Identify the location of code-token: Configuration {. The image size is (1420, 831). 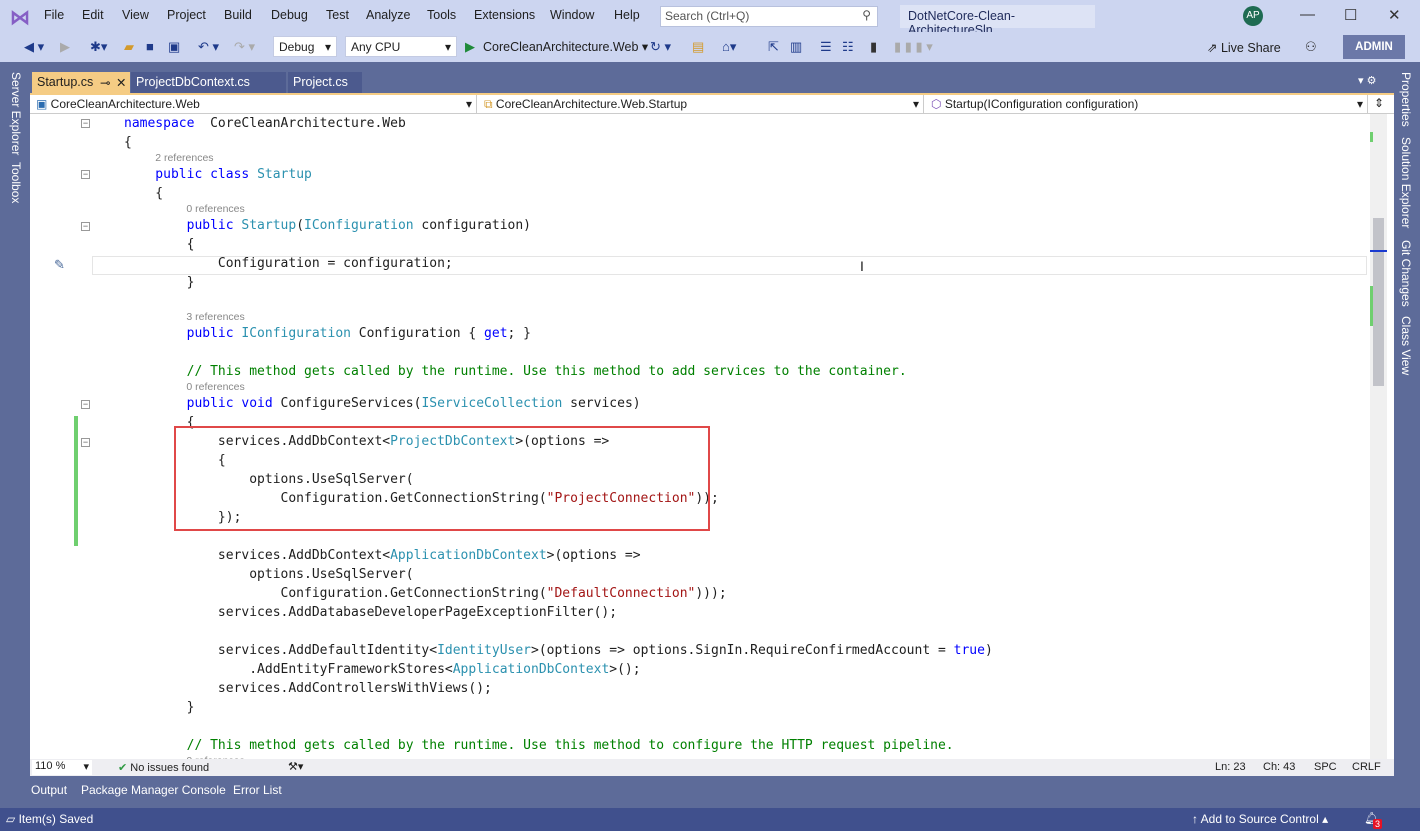
(417, 333).